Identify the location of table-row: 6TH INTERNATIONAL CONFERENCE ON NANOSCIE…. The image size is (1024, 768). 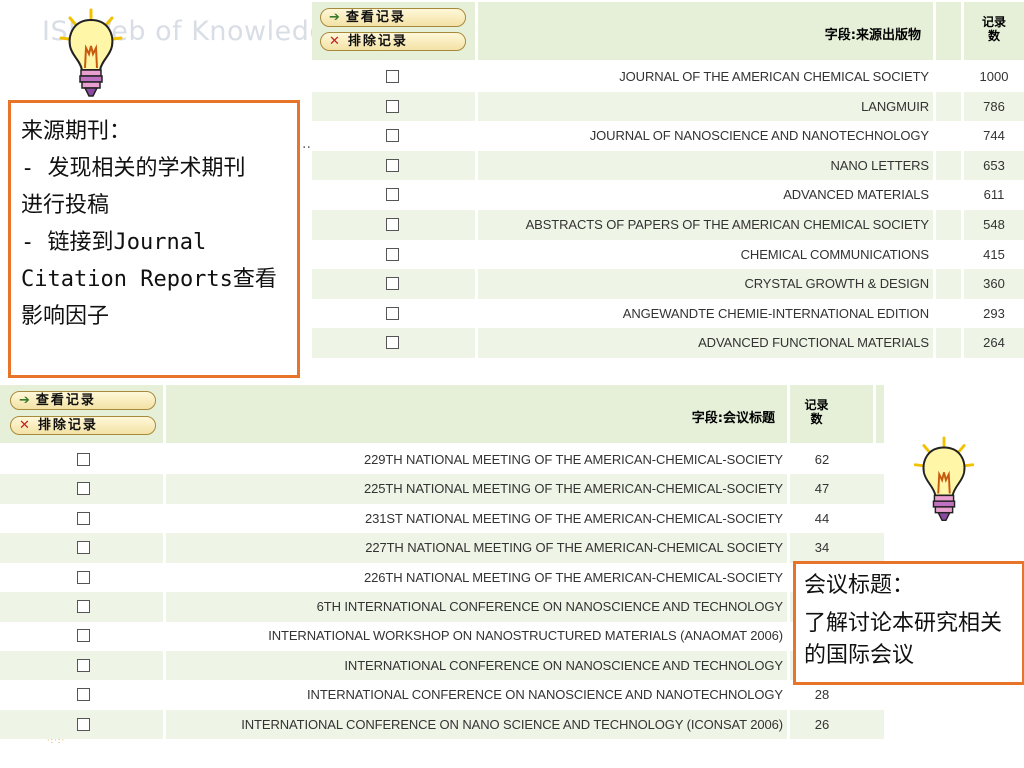
(442, 607).